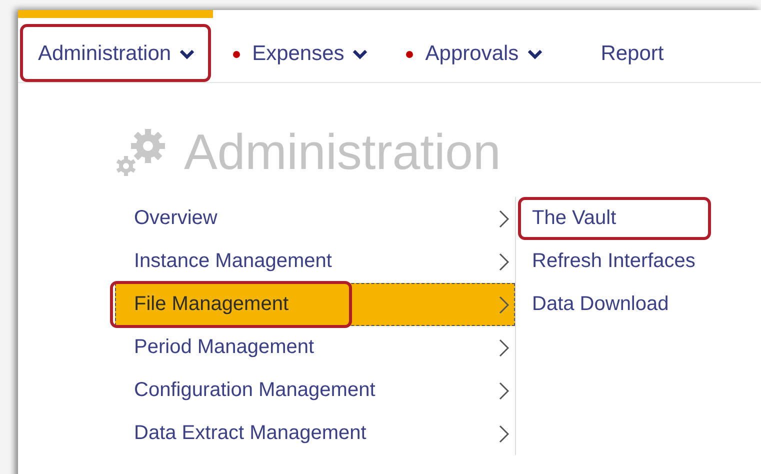 This screenshot has height=474, width=761. What do you see at coordinates (473, 46) in the screenshot?
I see `nav-tab: Approvals` at bounding box center [473, 46].